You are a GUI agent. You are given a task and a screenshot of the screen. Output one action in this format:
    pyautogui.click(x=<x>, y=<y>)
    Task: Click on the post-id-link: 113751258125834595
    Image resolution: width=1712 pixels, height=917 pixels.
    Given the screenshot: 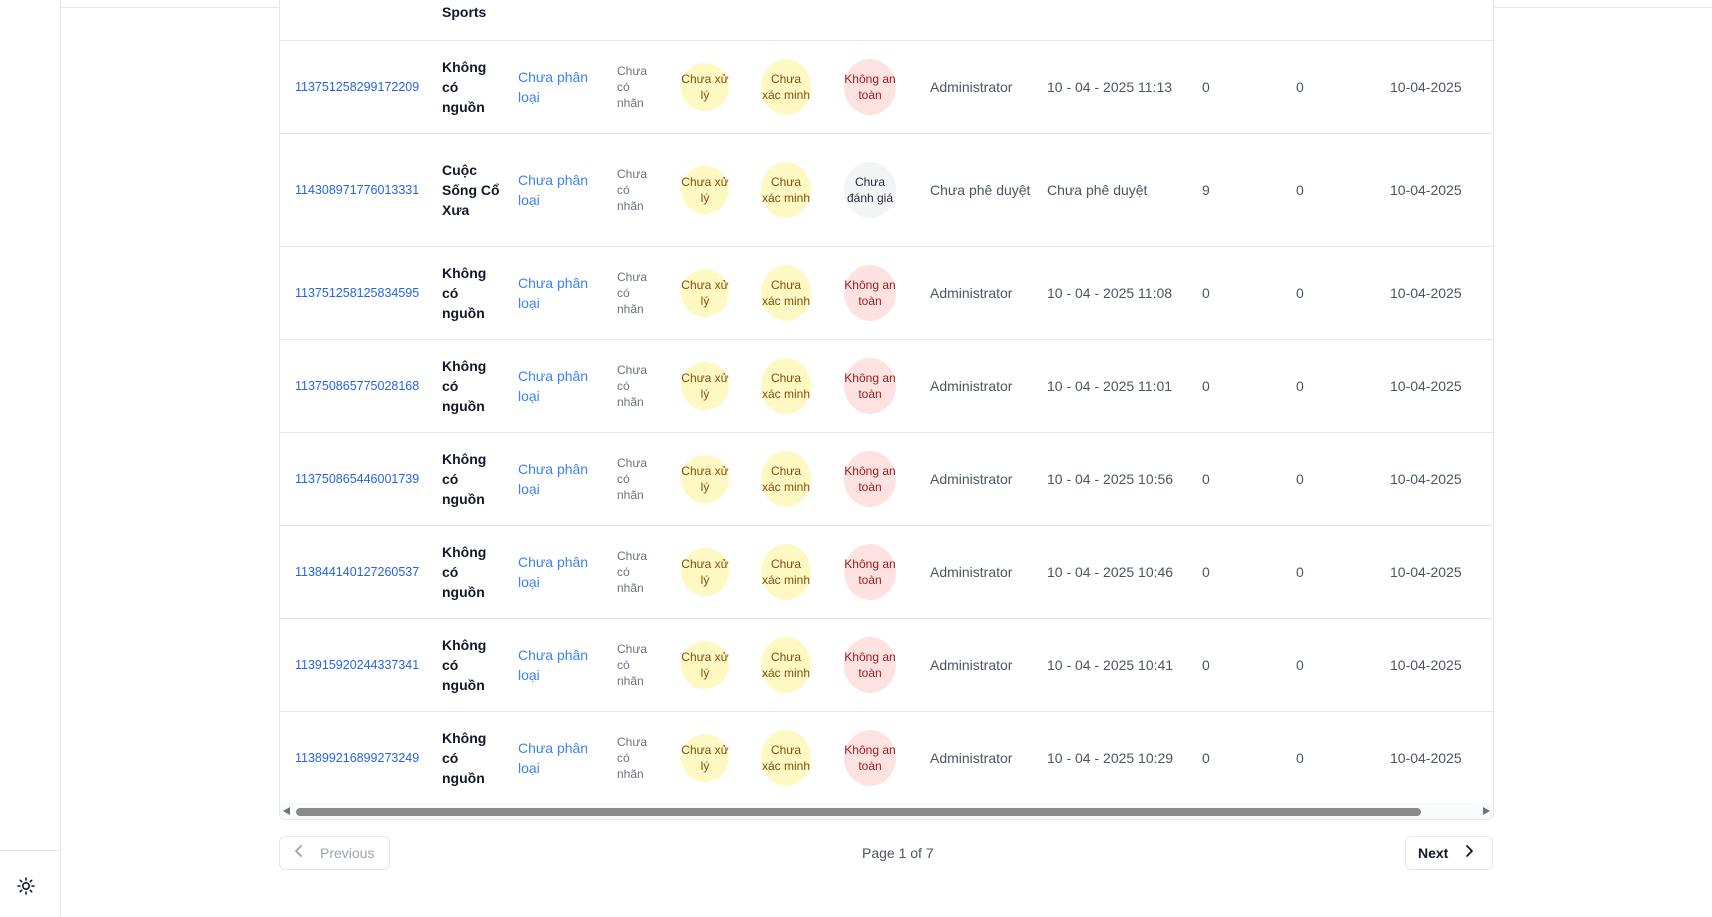 What is the action you would take?
    pyautogui.click(x=360, y=292)
    